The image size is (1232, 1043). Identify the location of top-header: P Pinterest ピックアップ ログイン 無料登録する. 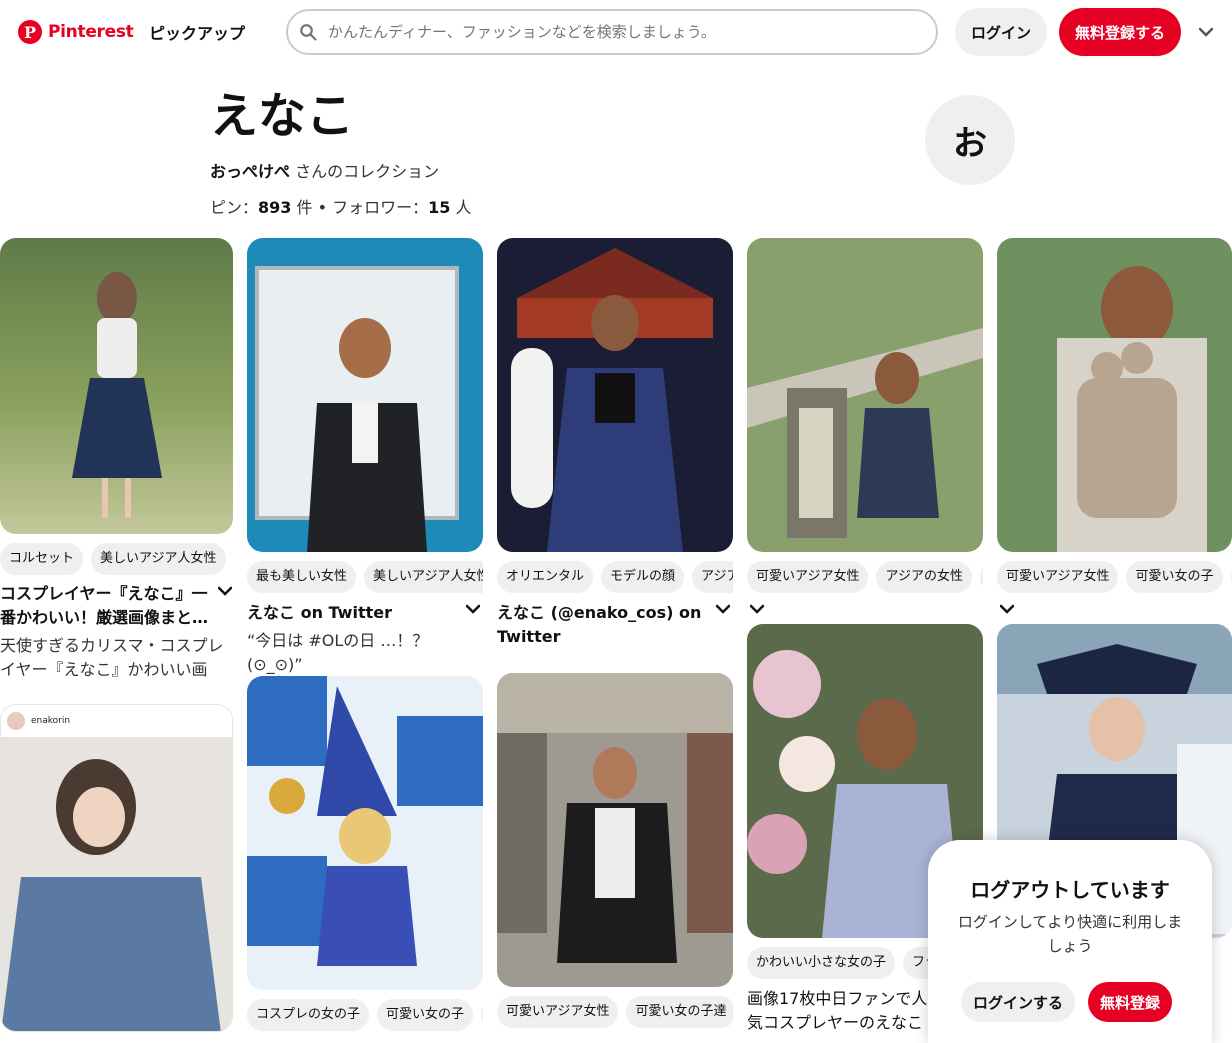
(616, 32).